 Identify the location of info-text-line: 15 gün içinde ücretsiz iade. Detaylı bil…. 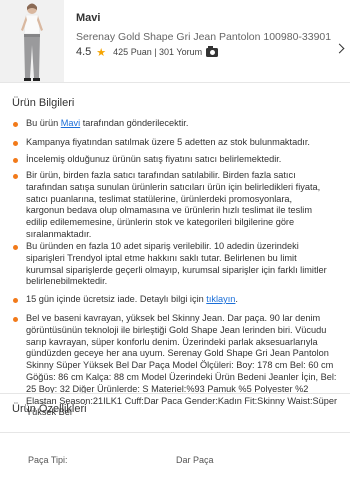
(183, 300).